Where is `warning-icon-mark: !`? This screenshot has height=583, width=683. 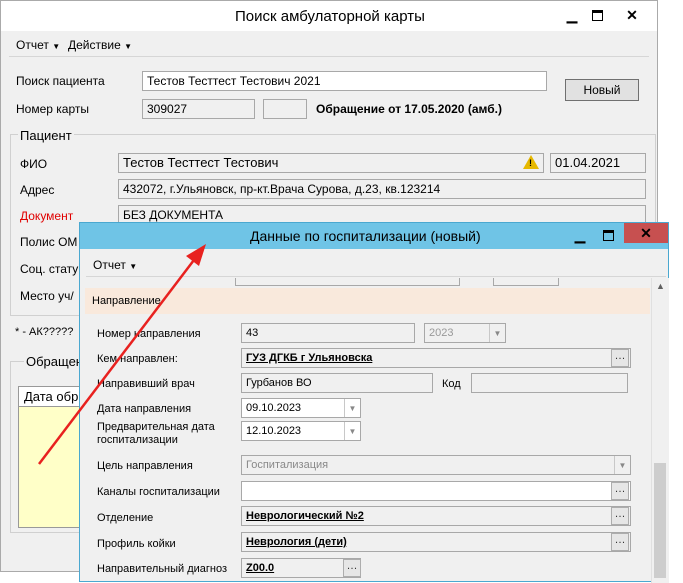
warning-icon-mark: ! is located at coordinates (530, 163).